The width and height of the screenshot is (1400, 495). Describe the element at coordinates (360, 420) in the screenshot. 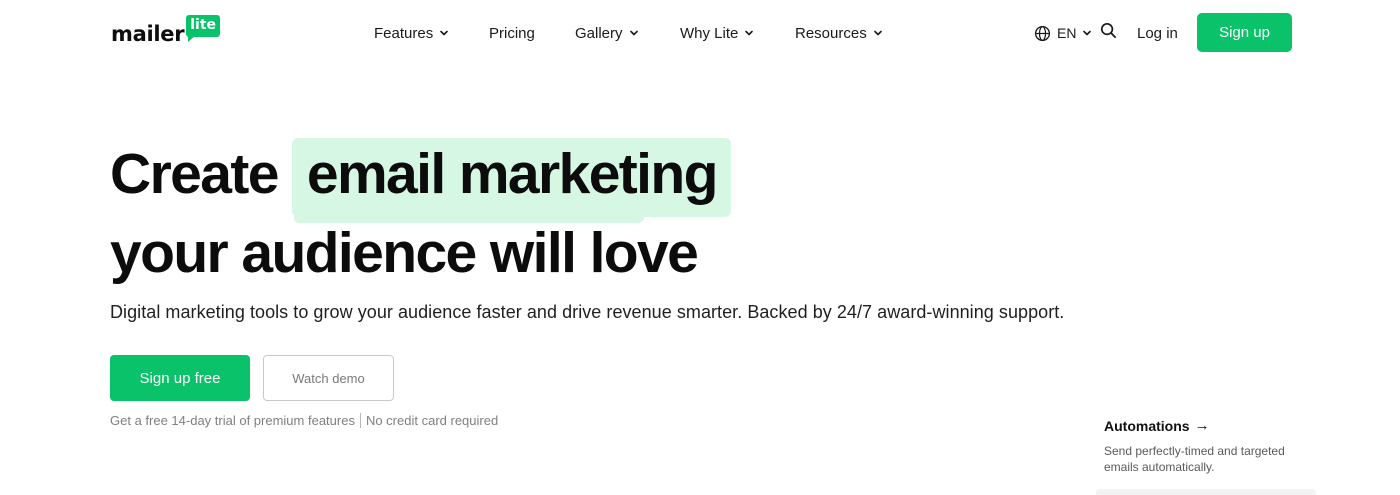

I see `divider` at that location.